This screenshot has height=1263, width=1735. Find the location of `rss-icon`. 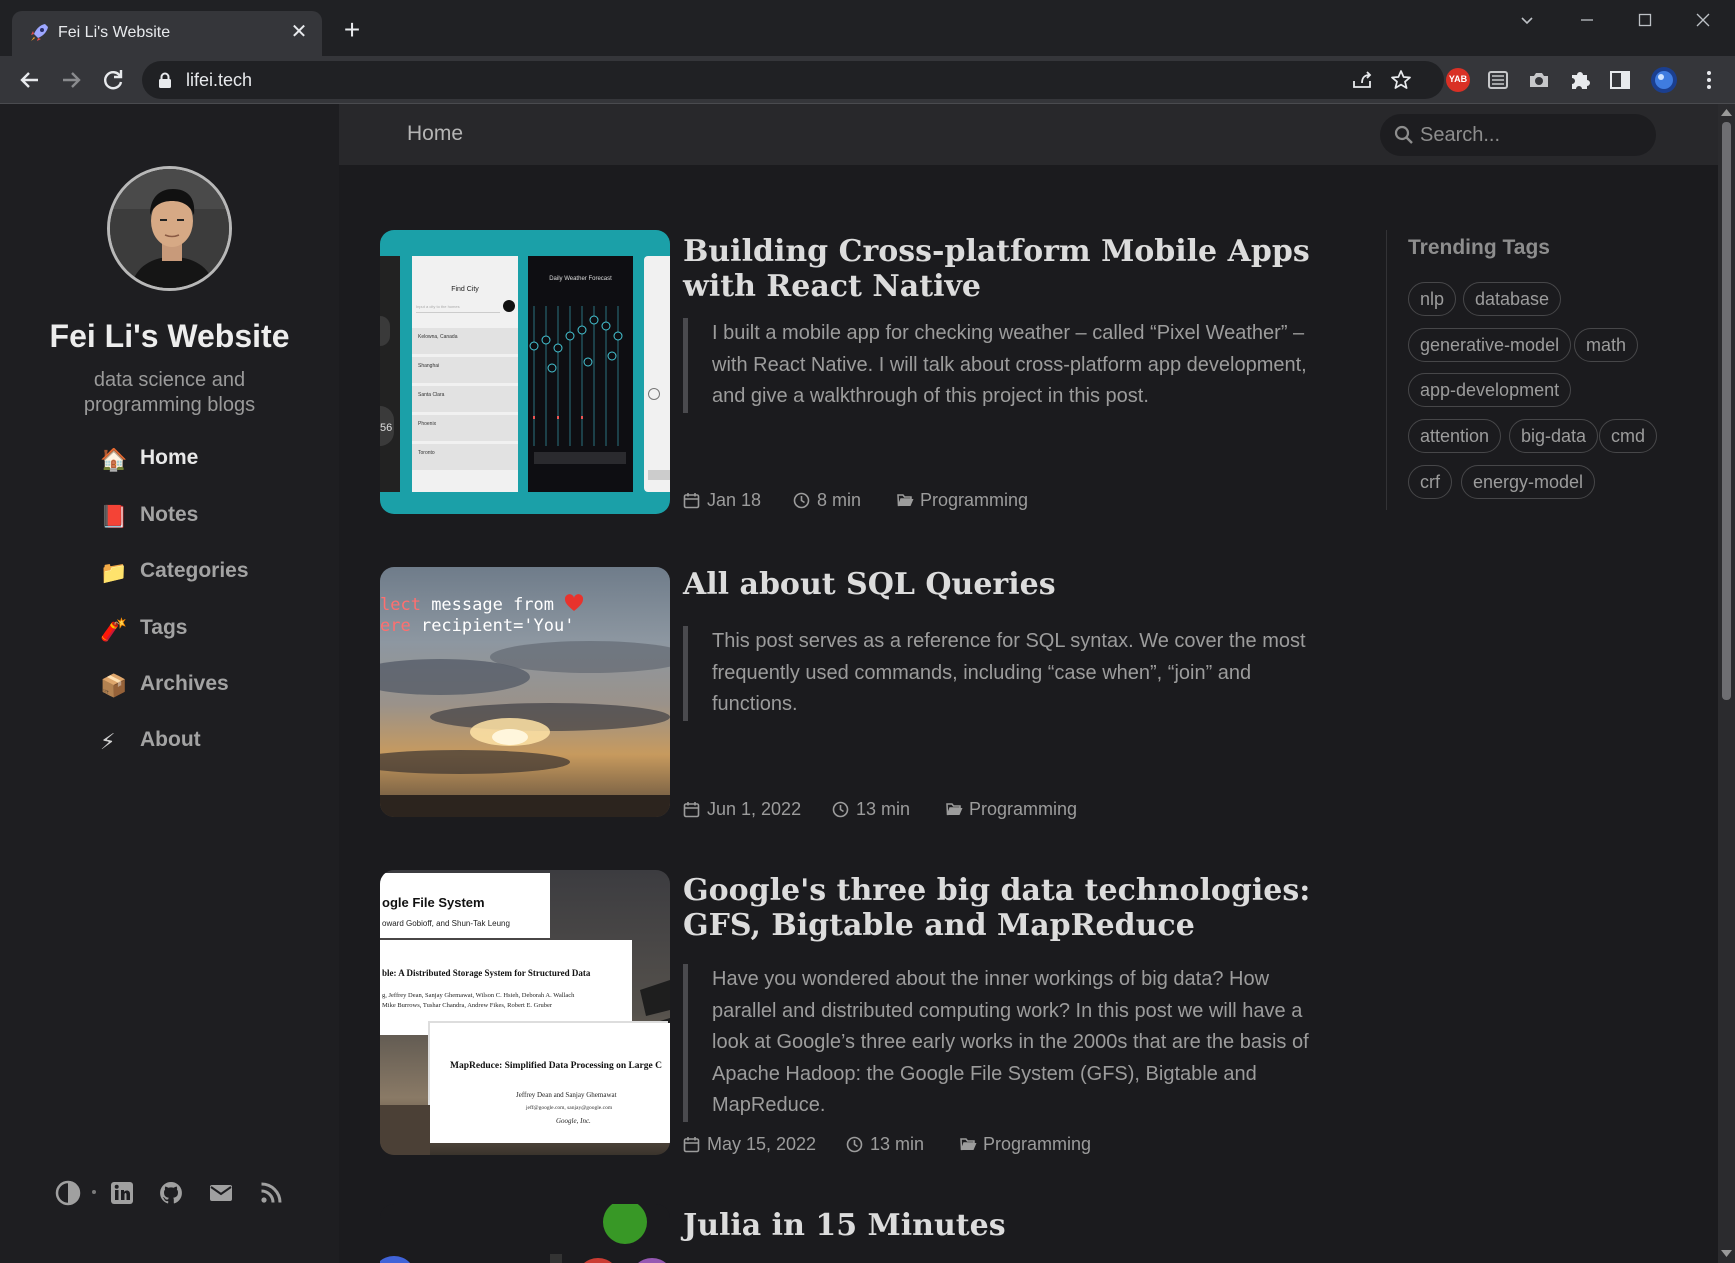

rss-icon is located at coordinates (271, 1193).